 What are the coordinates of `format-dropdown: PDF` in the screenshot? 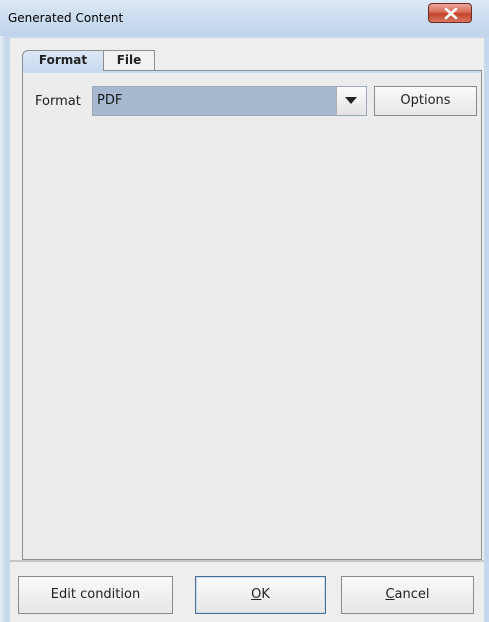 It's located at (229, 101).